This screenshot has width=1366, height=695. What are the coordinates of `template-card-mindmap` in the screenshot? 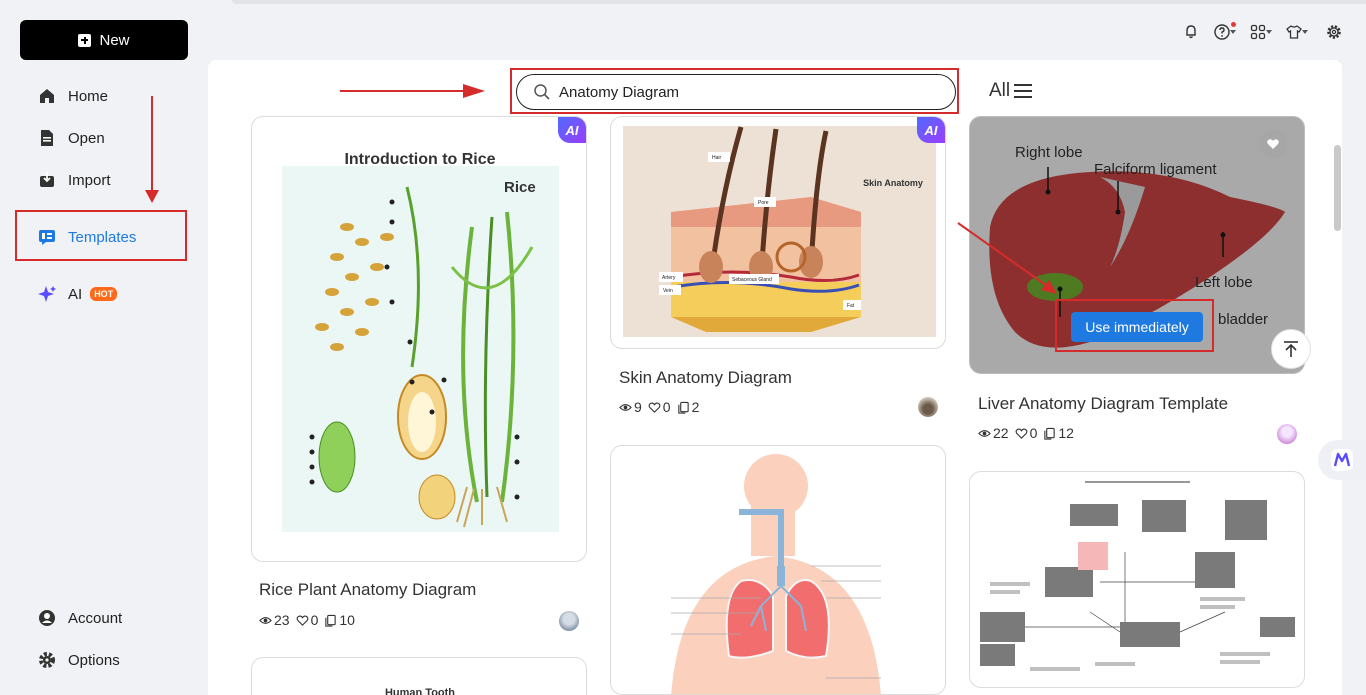 It's located at (1137, 579).